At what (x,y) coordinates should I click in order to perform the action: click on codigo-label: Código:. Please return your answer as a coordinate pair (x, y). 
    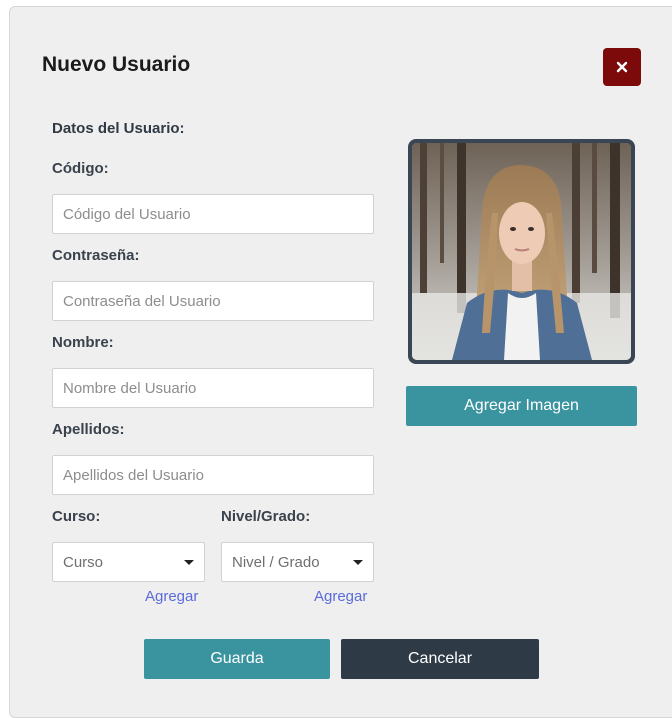
    Looking at the image, I should click on (80, 168).